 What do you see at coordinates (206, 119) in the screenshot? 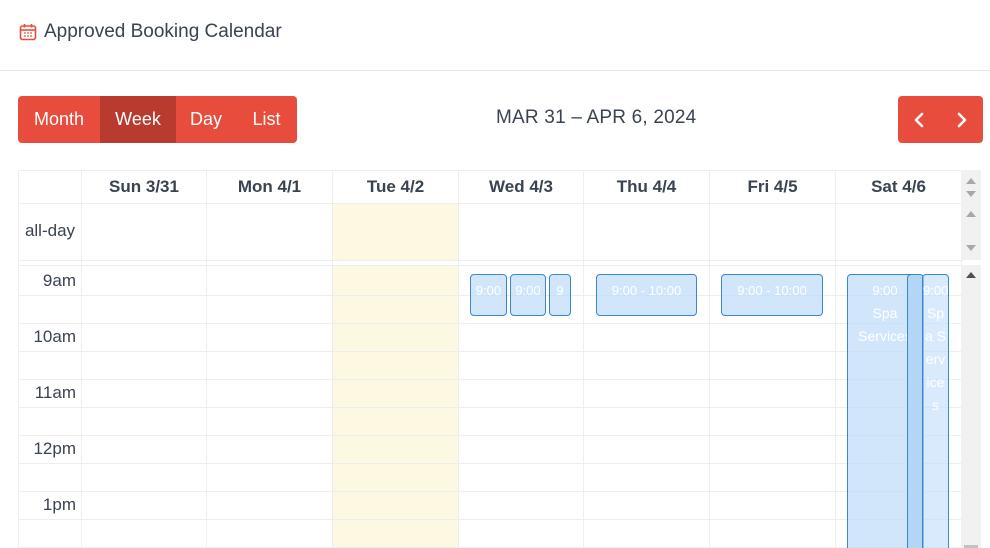
I see `view-day-button: Day` at bounding box center [206, 119].